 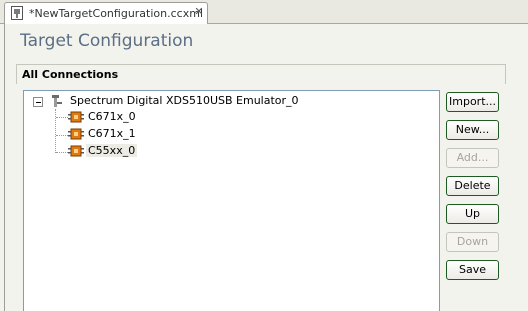 I want to click on target-config-file-icon, so click(x=17, y=13).